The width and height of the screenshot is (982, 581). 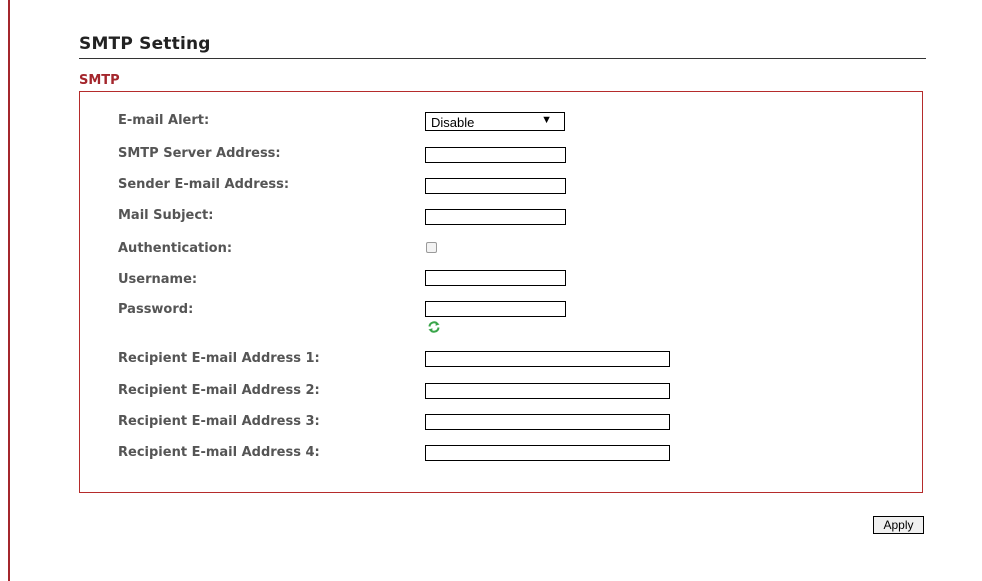 What do you see at coordinates (434, 327) in the screenshot?
I see `refresh-icon` at bounding box center [434, 327].